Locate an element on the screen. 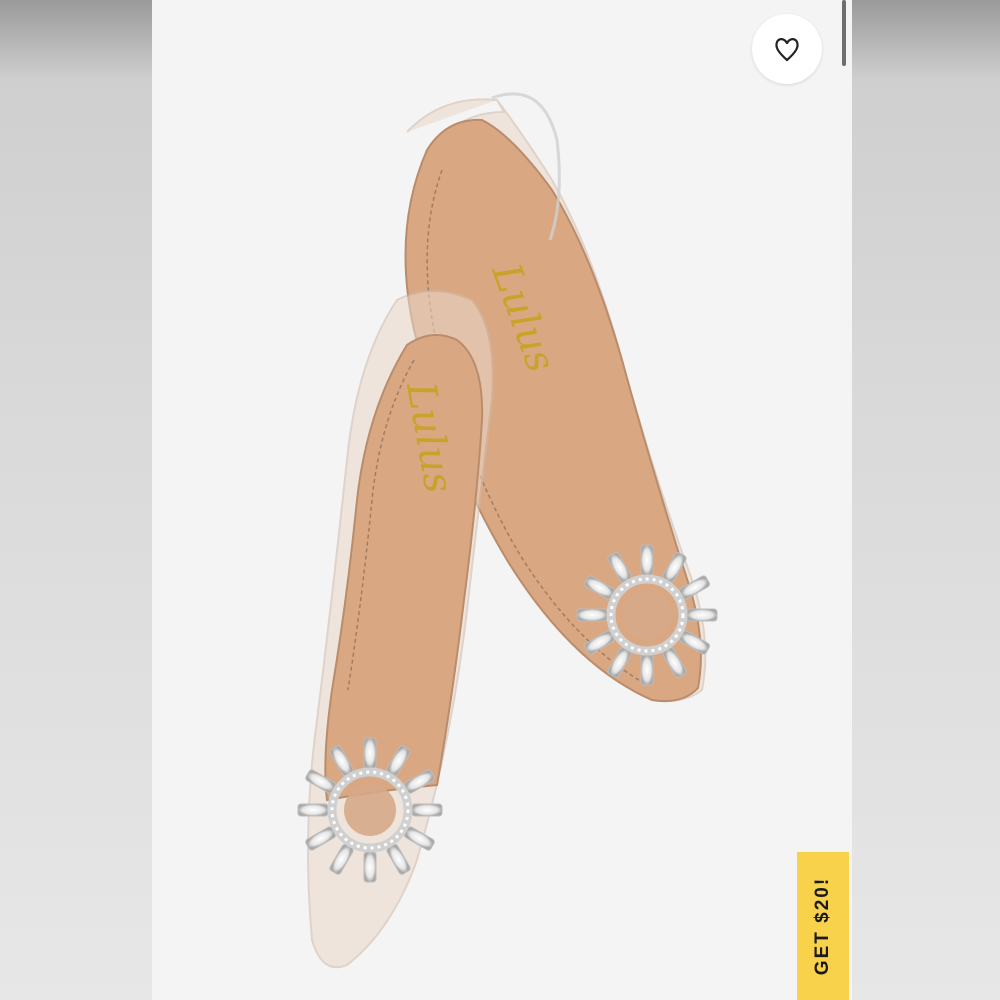 The width and height of the screenshot is (1000, 1000). promo-tab: GET $20! is located at coordinates (823, 926).